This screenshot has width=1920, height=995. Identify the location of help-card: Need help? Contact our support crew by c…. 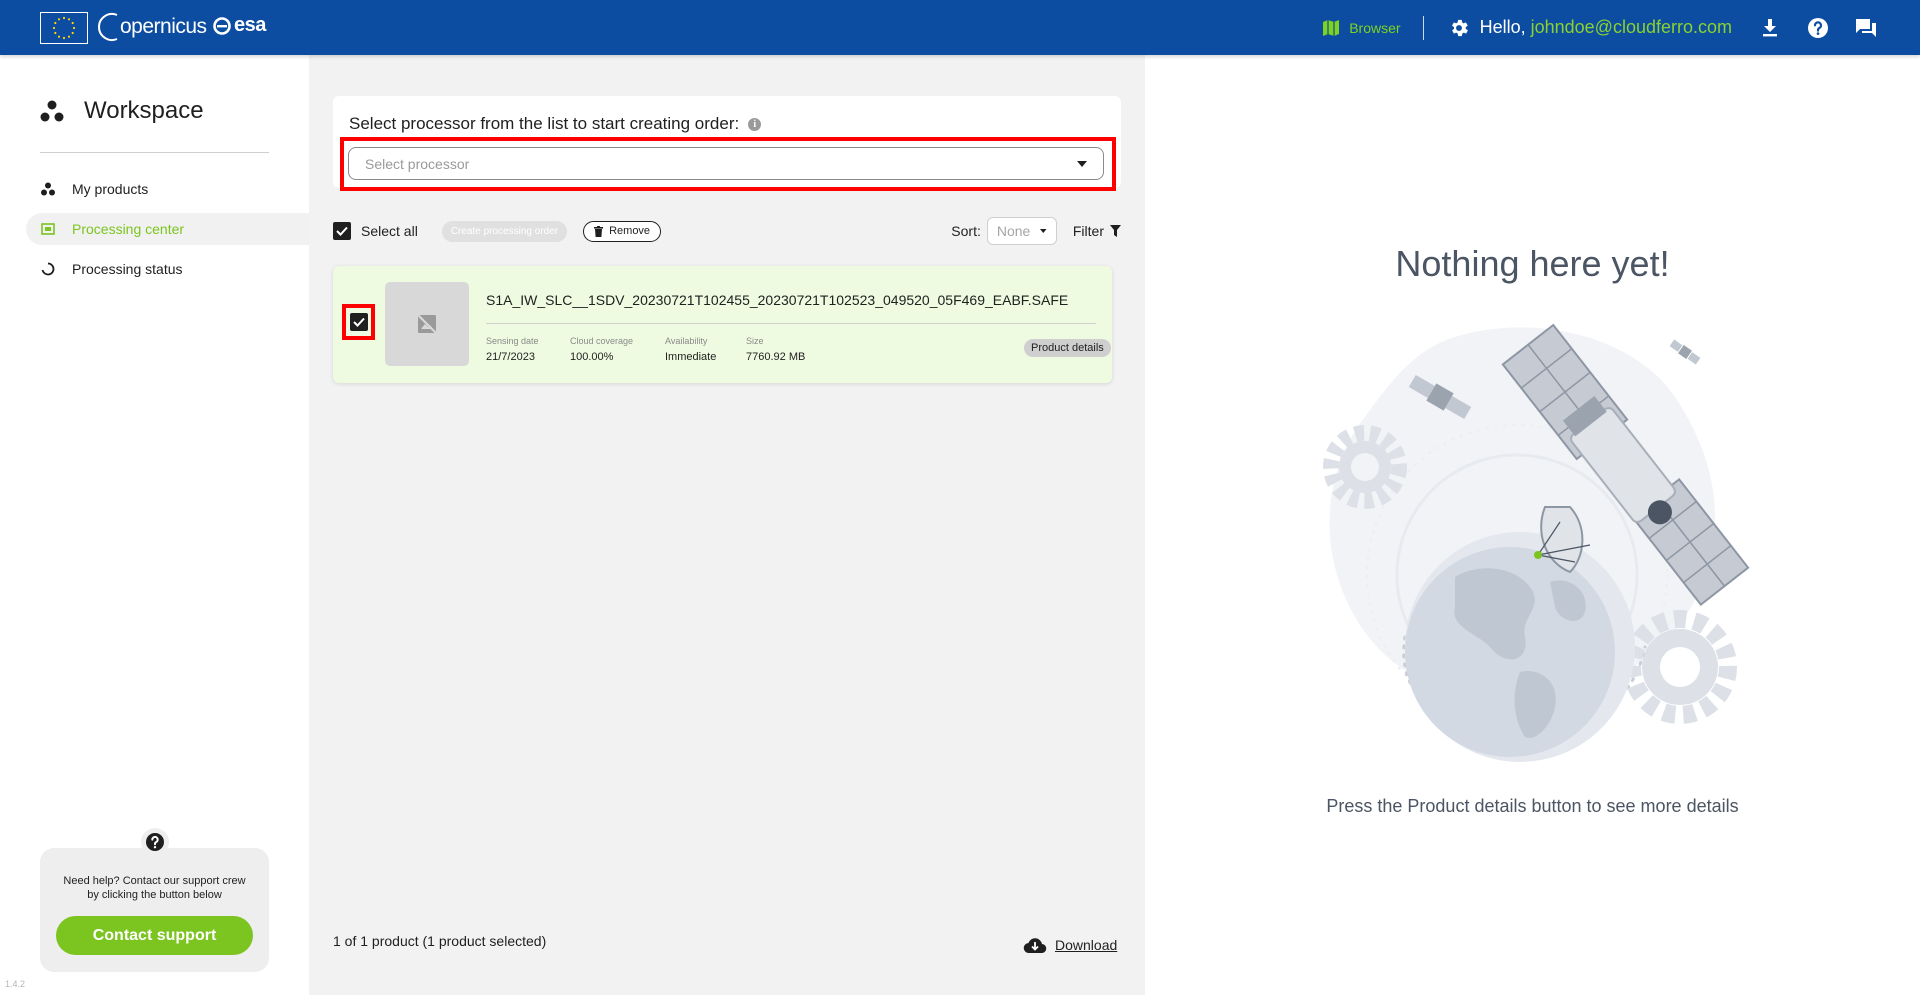
(154, 900).